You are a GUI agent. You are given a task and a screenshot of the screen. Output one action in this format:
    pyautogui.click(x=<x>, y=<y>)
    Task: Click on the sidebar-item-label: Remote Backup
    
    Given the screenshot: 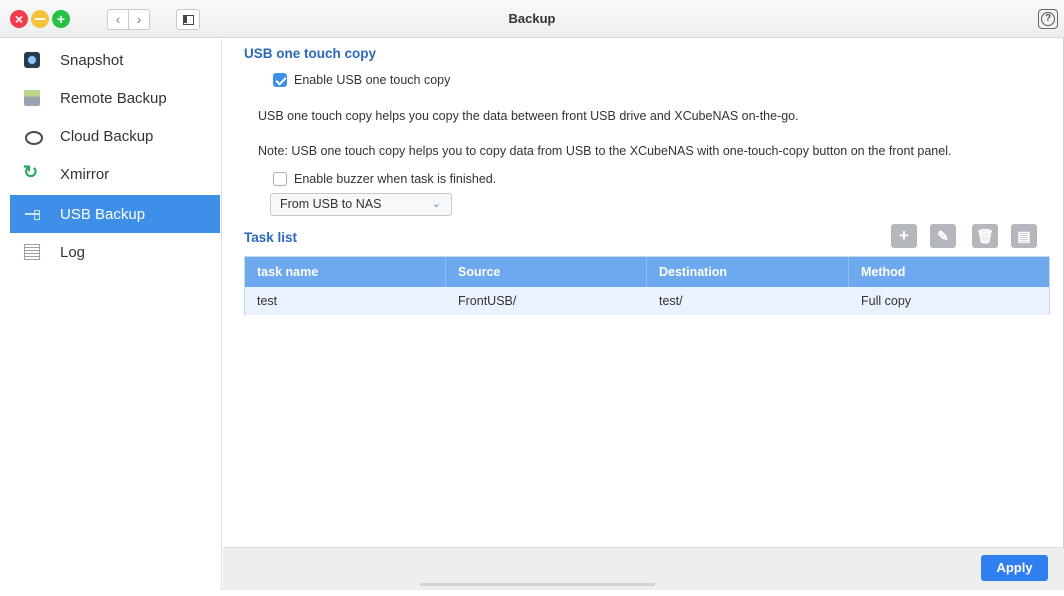 What is the action you would take?
    pyautogui.click(x=113, y=98)
    